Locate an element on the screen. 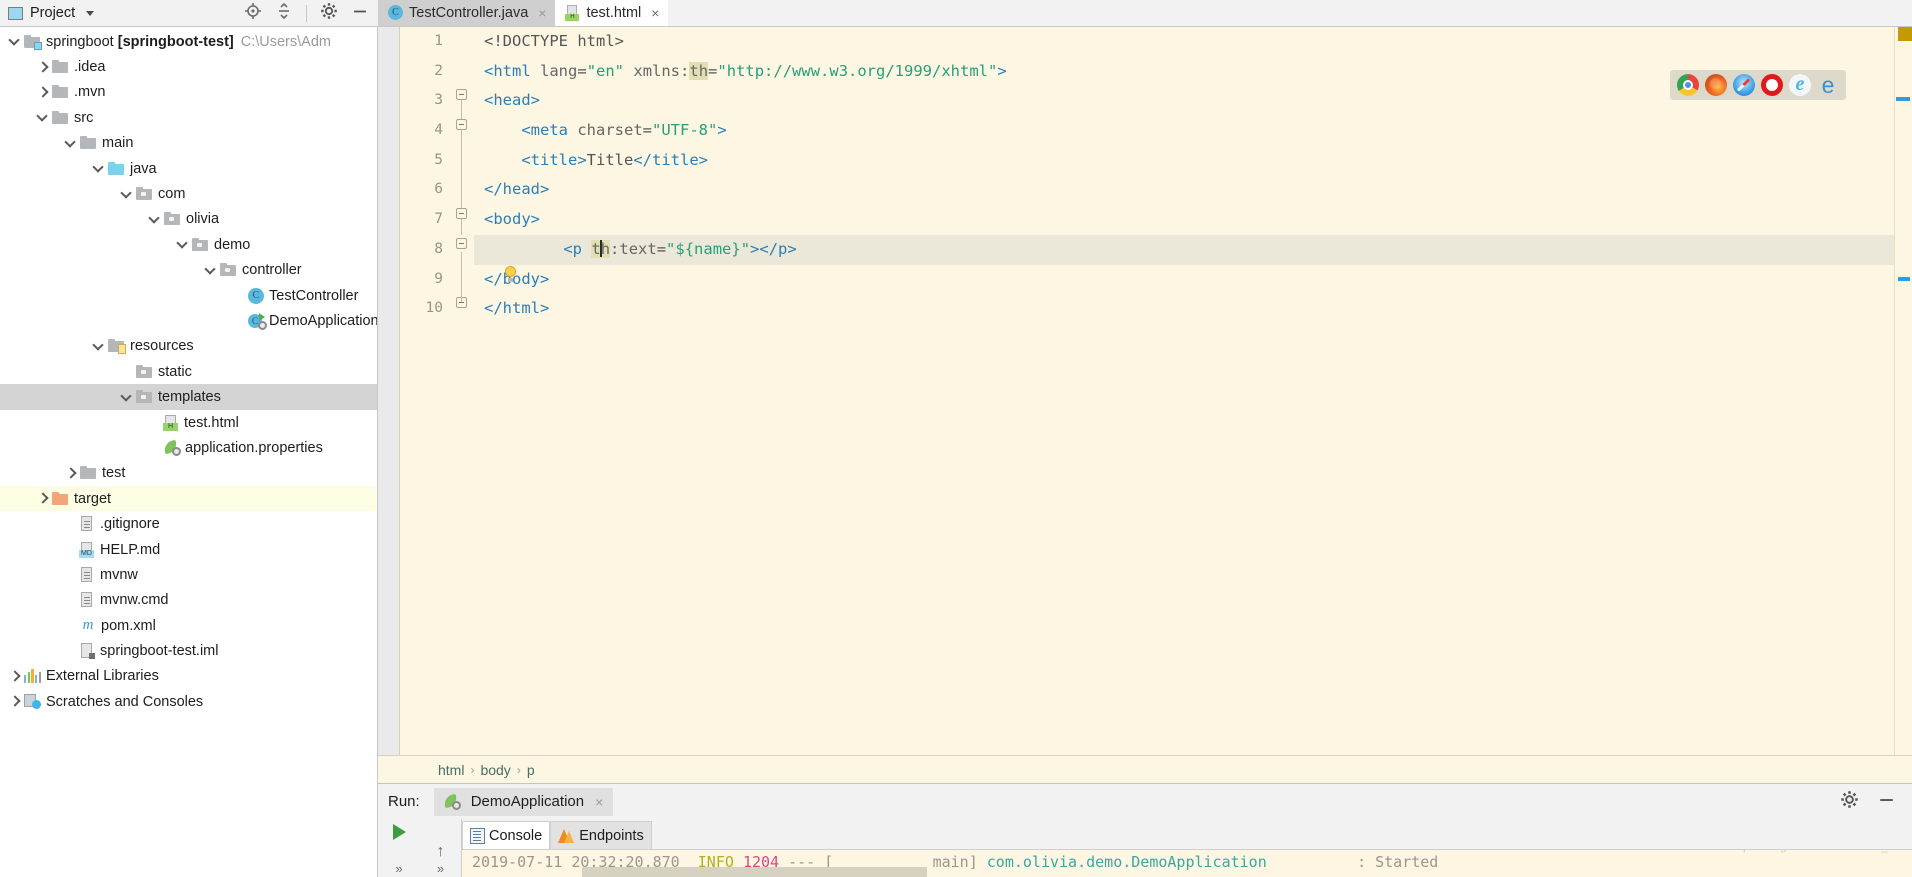 The width and height of the screenshot is (1912, 877). code-line: </head> is located at coordinates (1184, 190).